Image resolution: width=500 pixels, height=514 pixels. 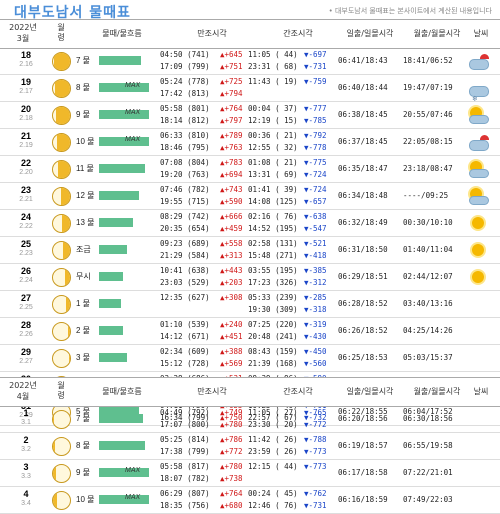 What do you see at coordinates (231, 271) in the screenshot?
I see `high-tide-1-diff: ▲+443` at bounding box center [231, 271].